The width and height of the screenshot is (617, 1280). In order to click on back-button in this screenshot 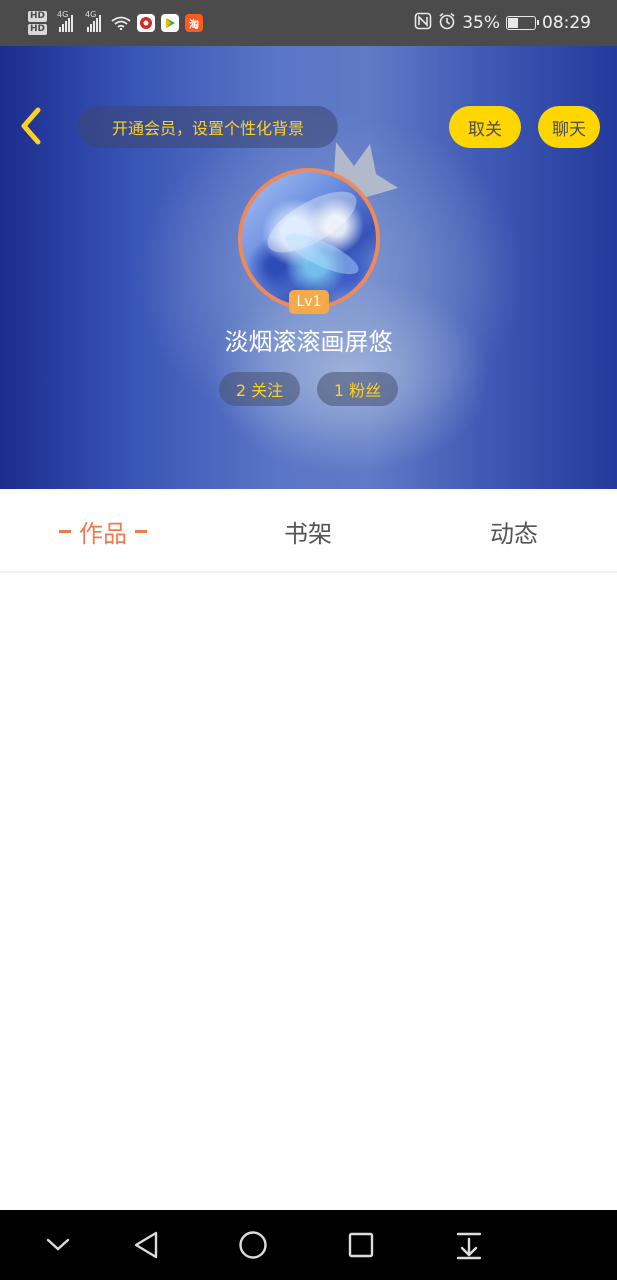, I will do `click(32, 126)`.